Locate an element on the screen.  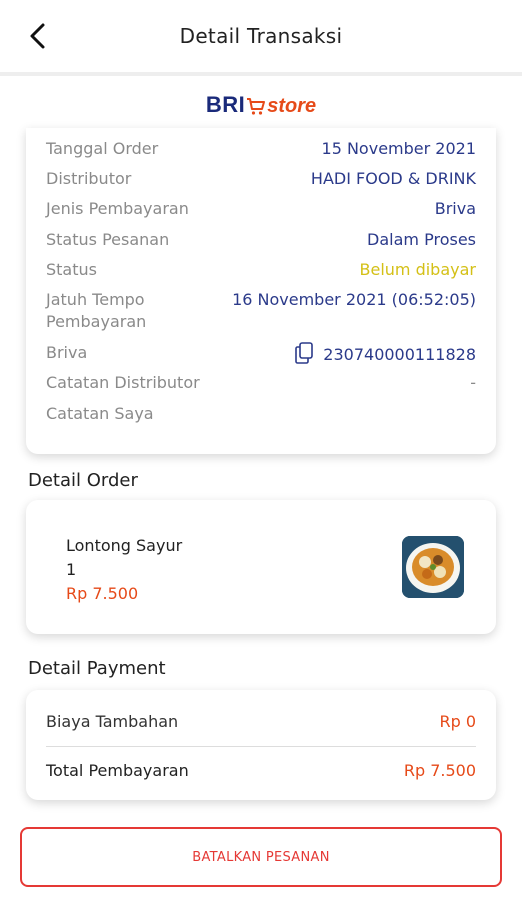
info-value: 16 November 2021 (06:52:05) is located at coordinates (354, 299).